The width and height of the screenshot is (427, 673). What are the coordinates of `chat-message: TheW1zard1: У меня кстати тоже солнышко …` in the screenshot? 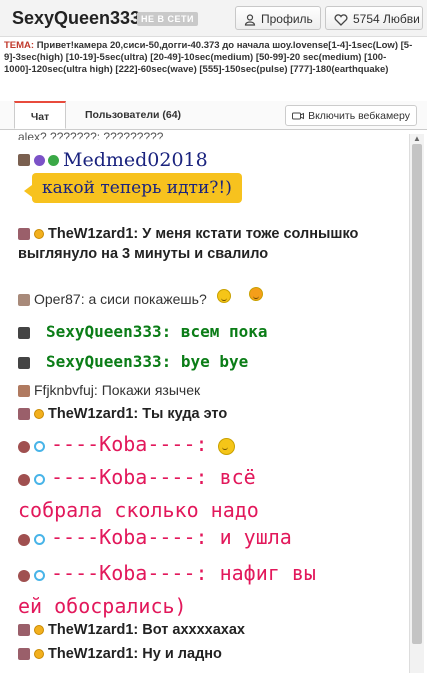 It's located at (212, 244).